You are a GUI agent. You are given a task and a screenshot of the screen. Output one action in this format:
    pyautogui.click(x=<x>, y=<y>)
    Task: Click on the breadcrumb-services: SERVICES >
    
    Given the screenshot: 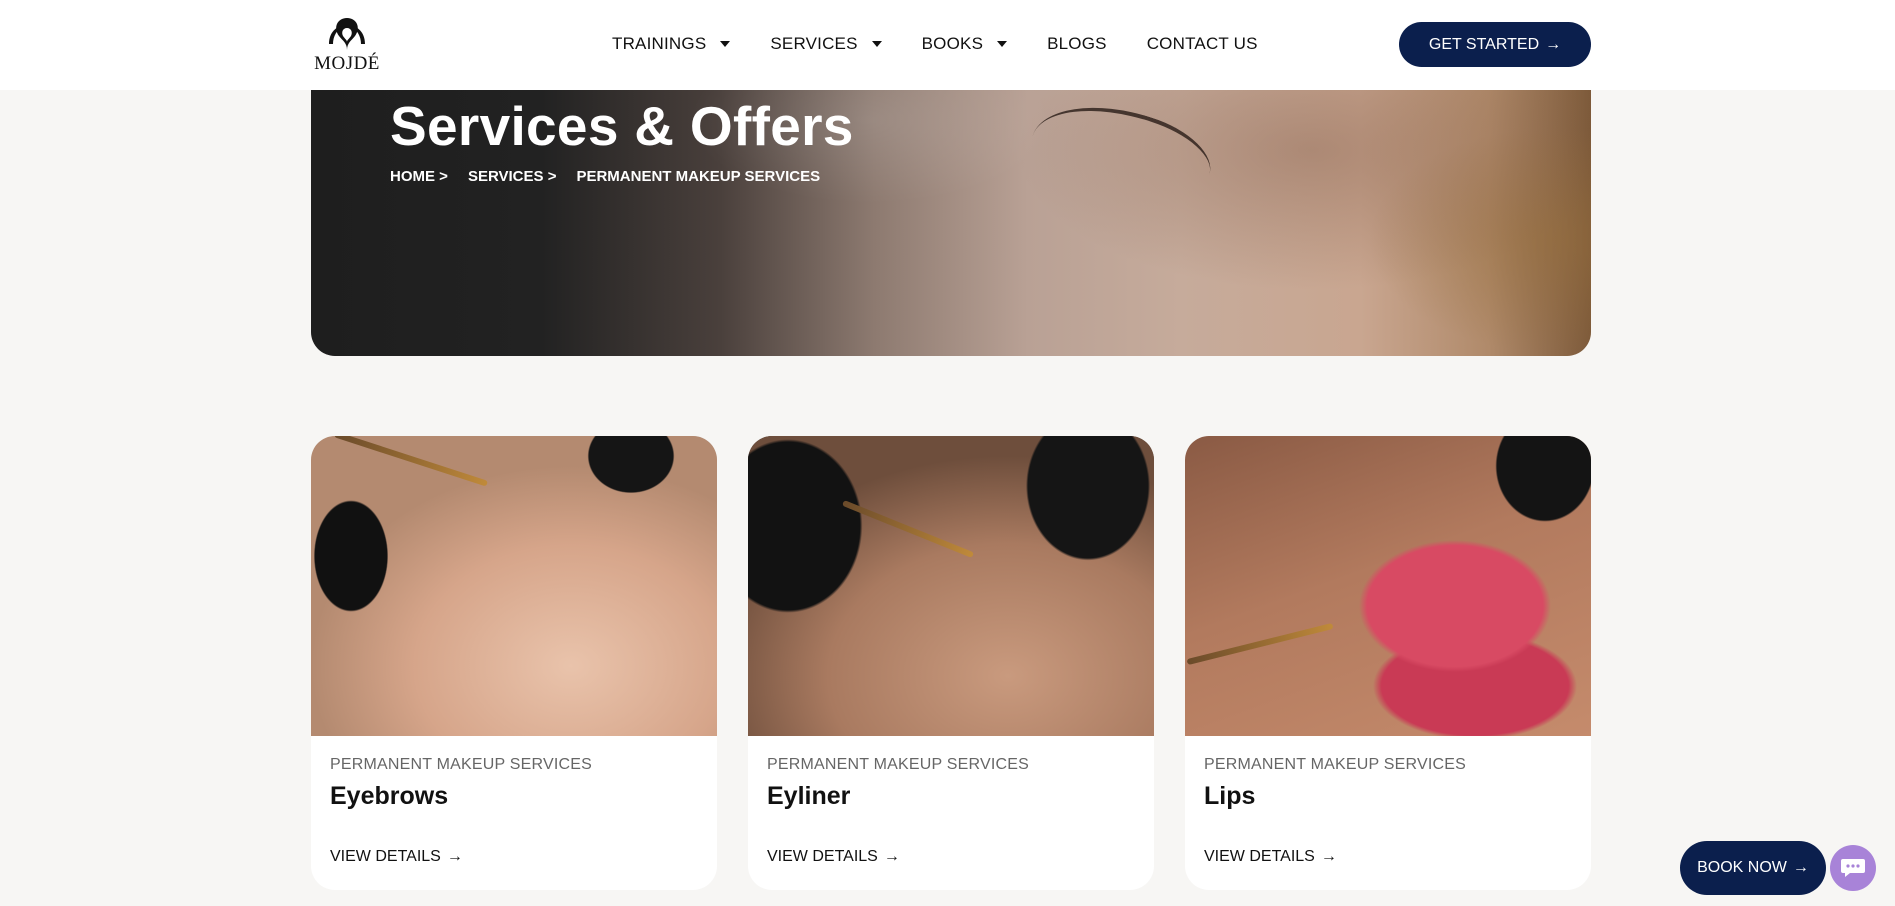 What is the action you would take?
    pyautogui.click(x=512, y=176)
    